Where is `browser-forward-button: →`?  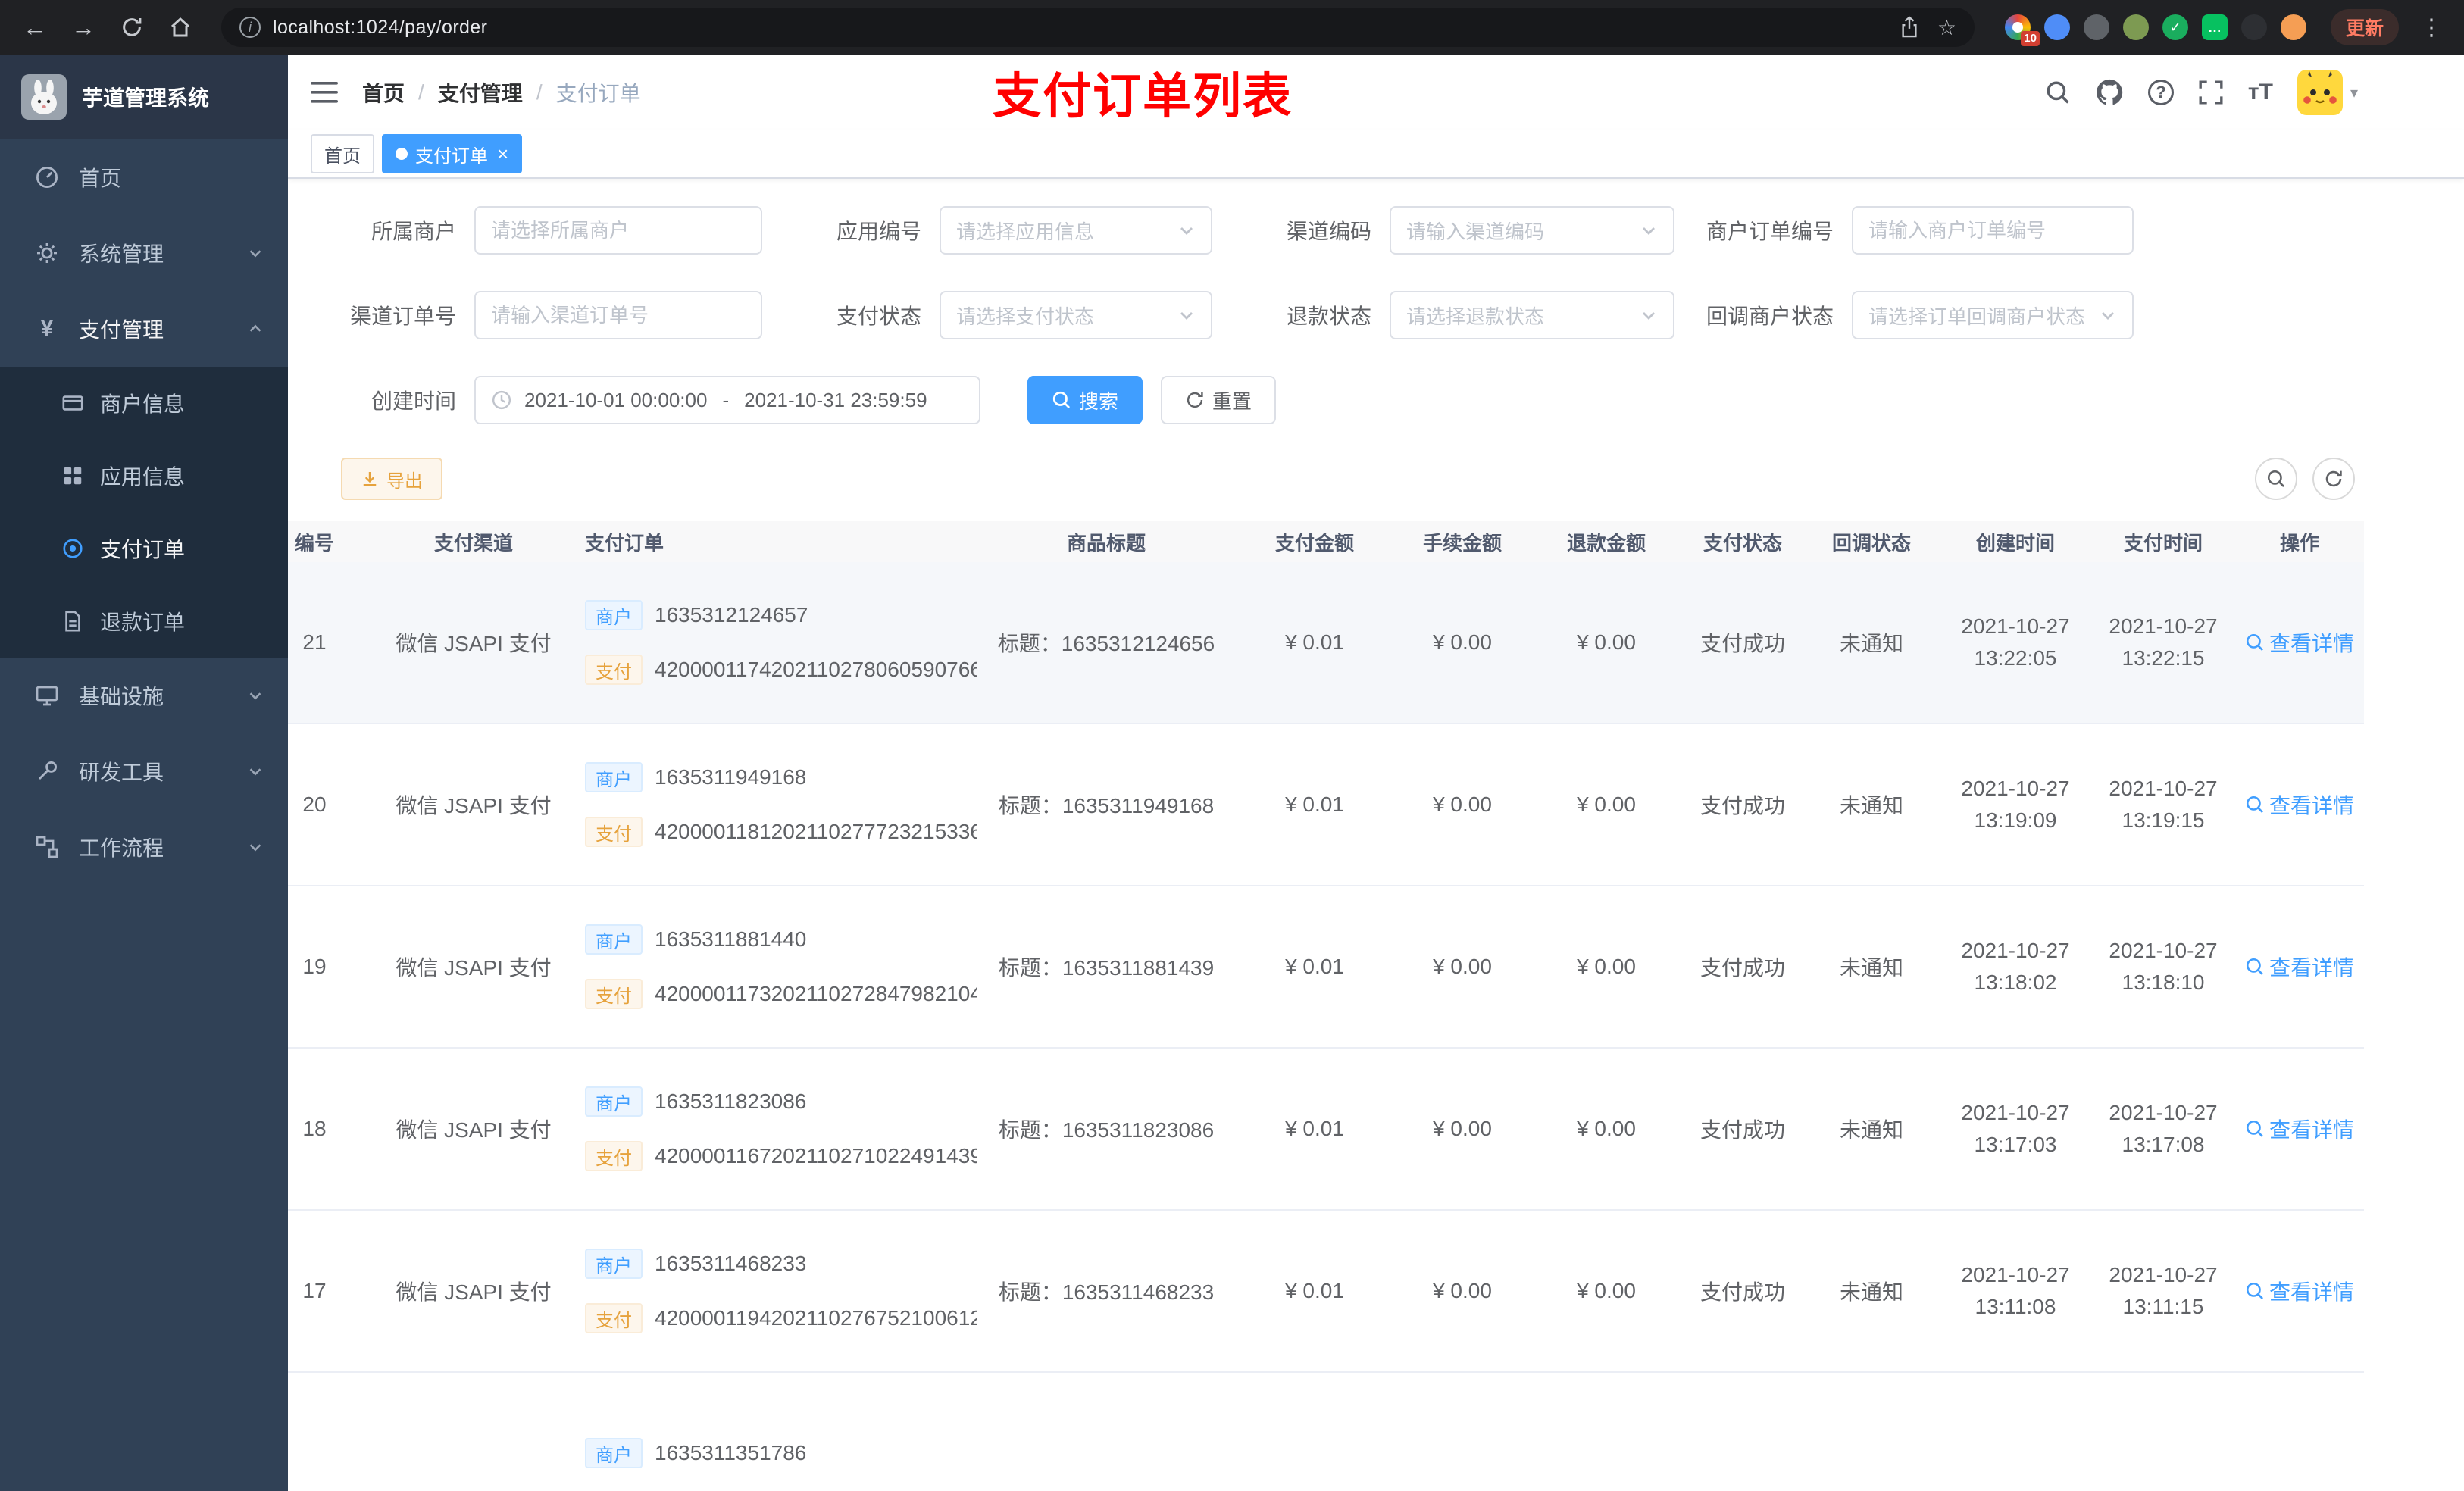 browser-forward-button: → is located at coordinates (83, 27).